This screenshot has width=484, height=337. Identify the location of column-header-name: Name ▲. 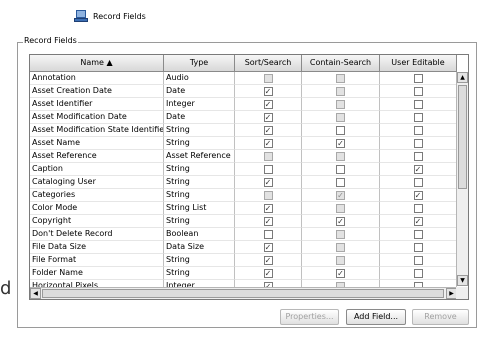
(97, 63).